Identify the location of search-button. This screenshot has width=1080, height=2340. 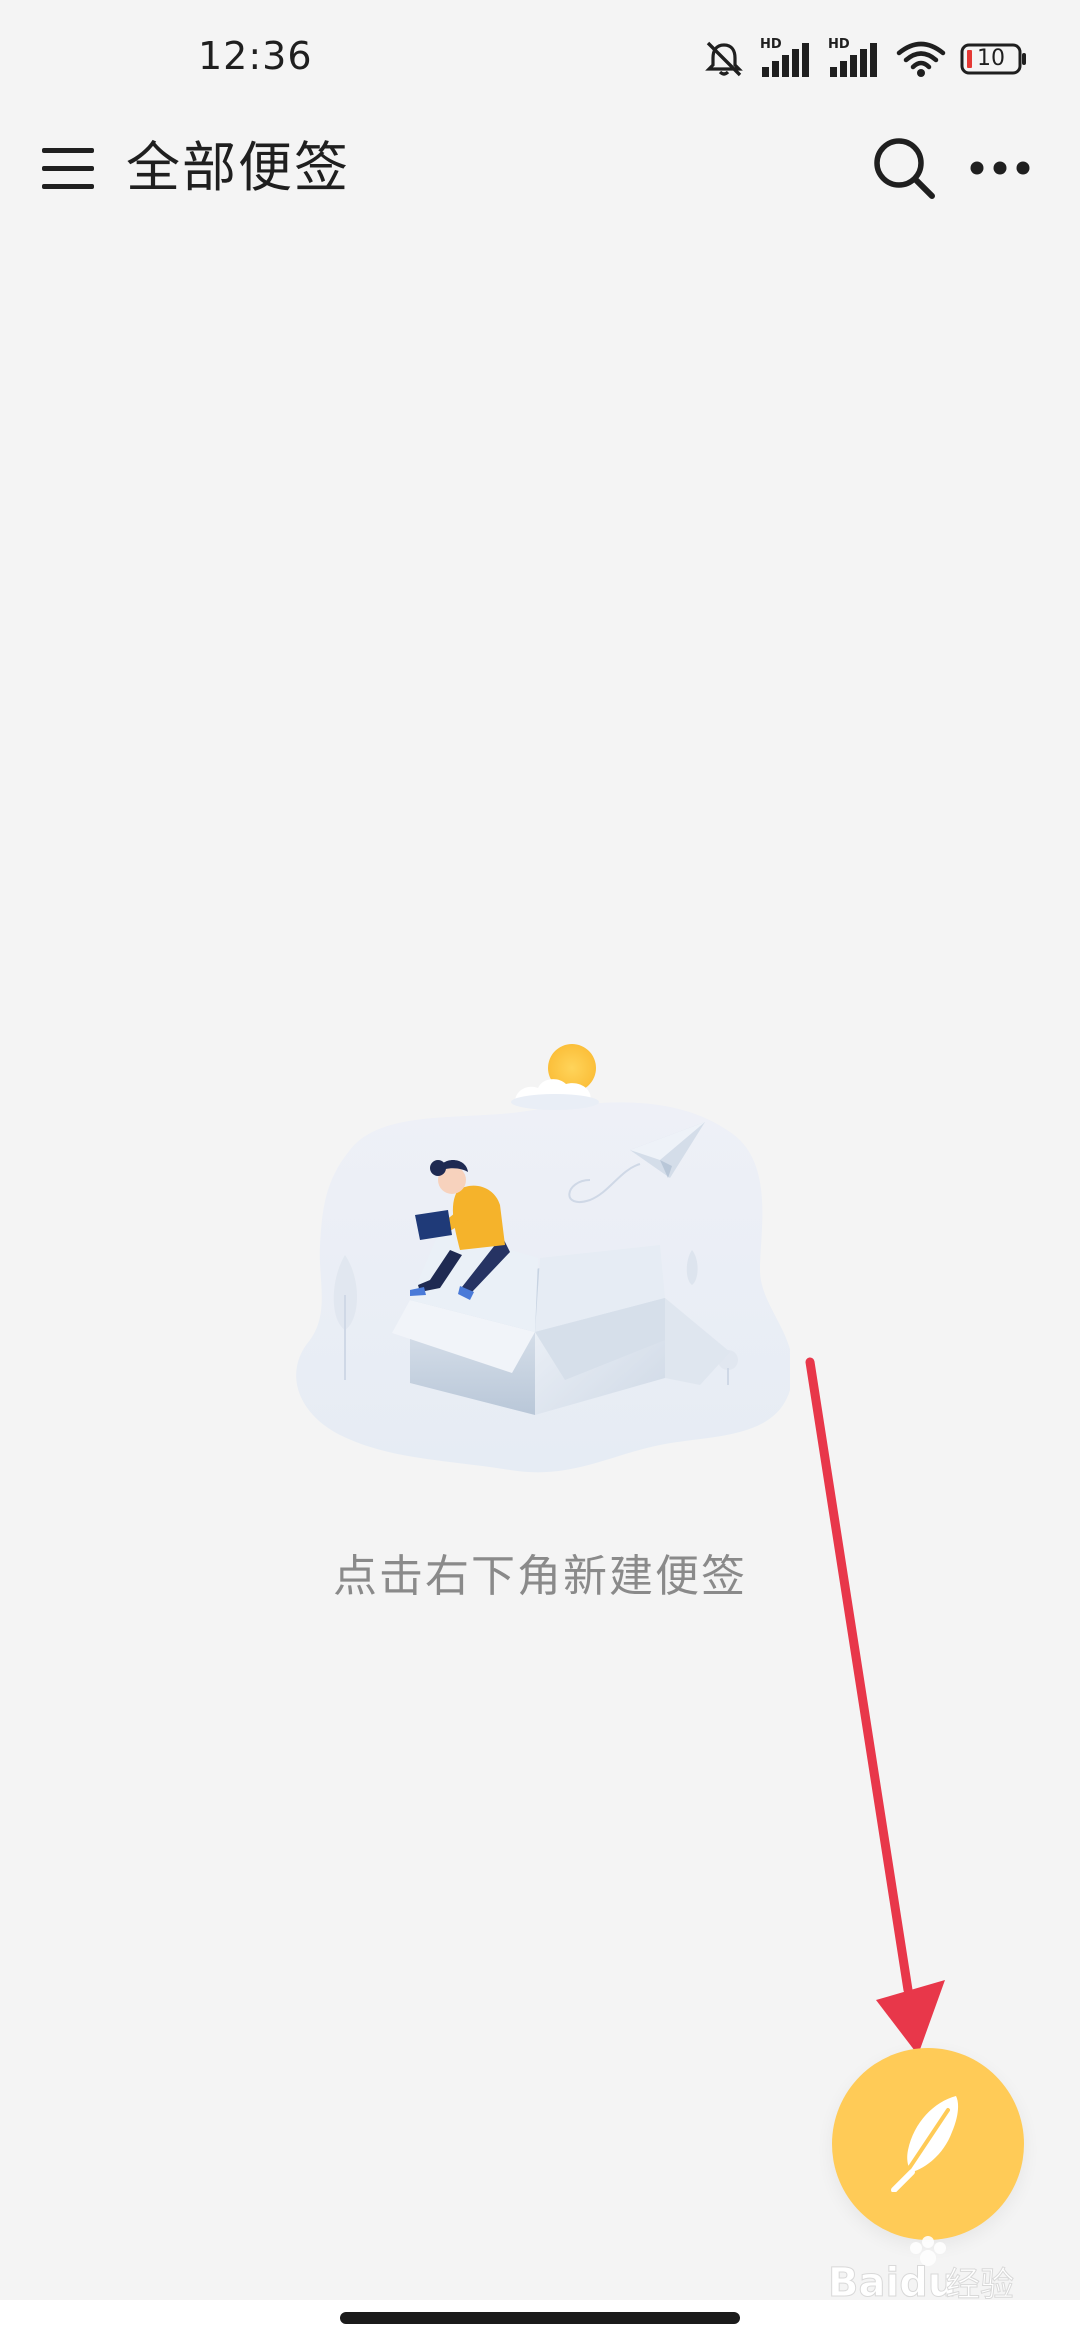
(904, 170).